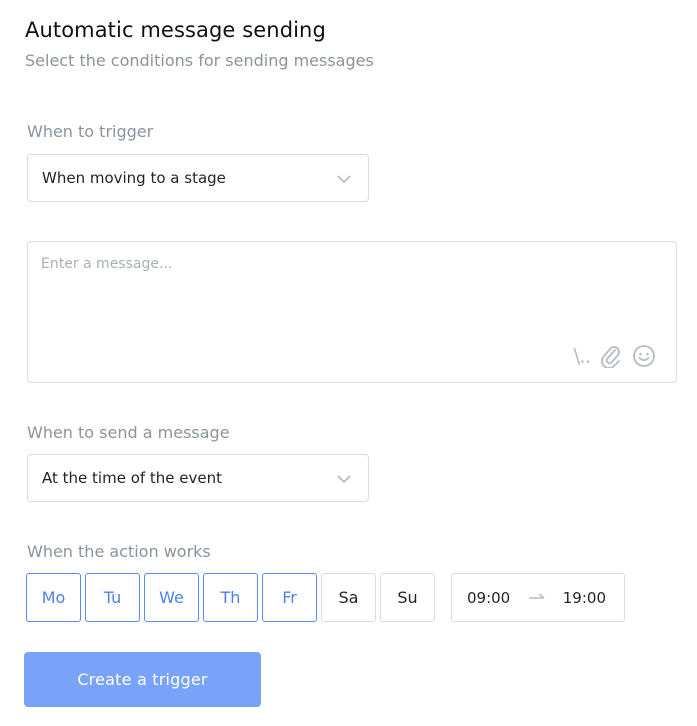 The height and width of the screenshot is (726, 697). What do you see at coordinates (582, 356) in the screenshot?
I see `template-icon: \..` at bounding box center [582, 356].